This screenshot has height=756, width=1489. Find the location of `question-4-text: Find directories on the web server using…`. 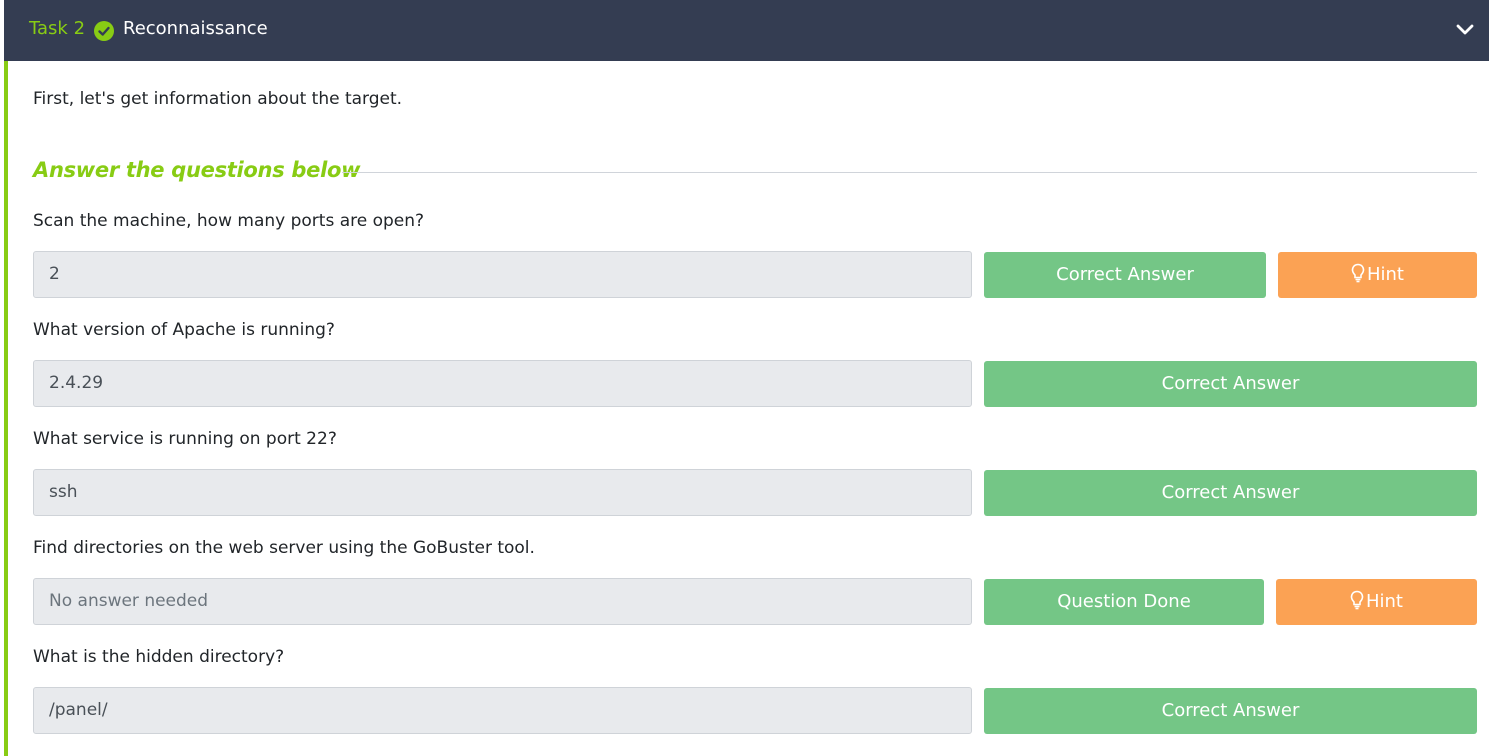

question-4-text: Find directories on the web server using… is located at coordinates (284, 548).